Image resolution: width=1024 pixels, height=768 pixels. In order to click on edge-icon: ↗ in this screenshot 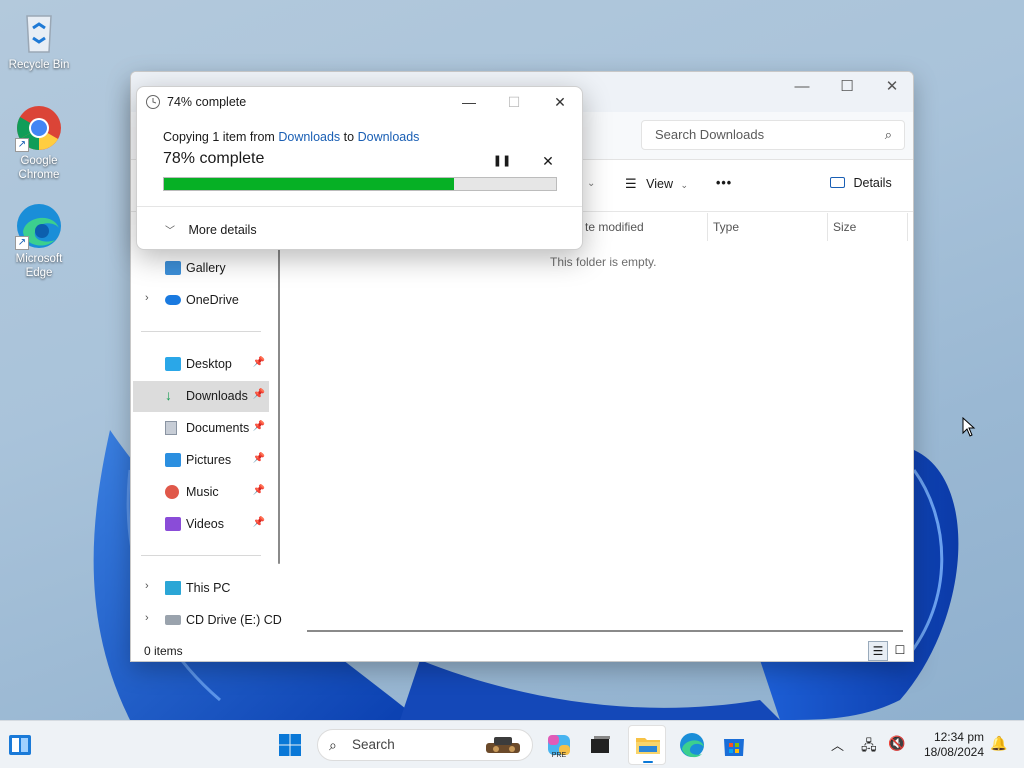, I will do `click(39, 226)`.